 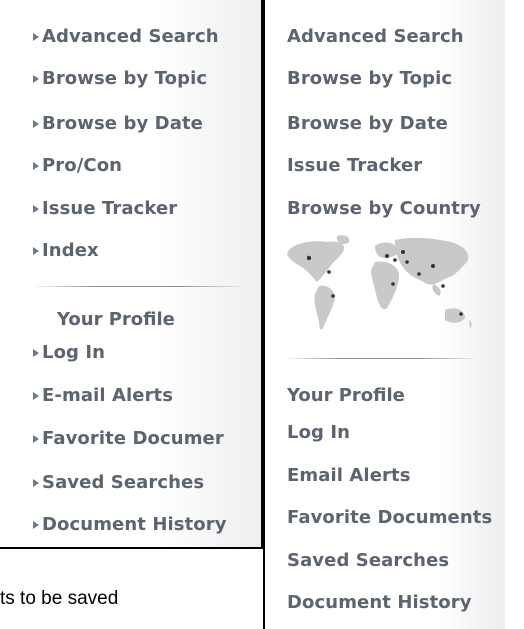 I want to click on left-profile-email-alerts: E-mail Alerts, so click(x=103, y=396).